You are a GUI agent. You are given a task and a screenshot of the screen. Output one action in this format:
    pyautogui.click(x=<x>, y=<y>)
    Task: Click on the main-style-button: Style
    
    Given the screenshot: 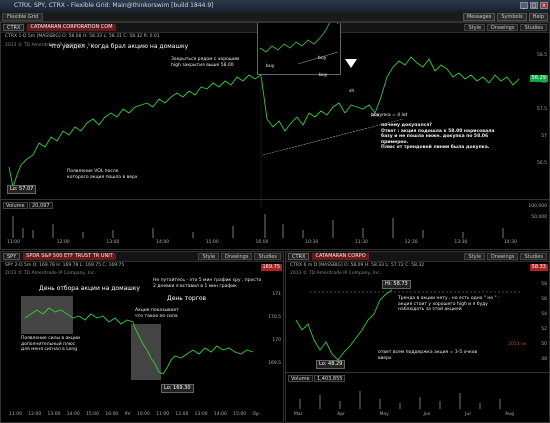 What is the action you would take?
    pyautogui.click(x=475, y=27)
    